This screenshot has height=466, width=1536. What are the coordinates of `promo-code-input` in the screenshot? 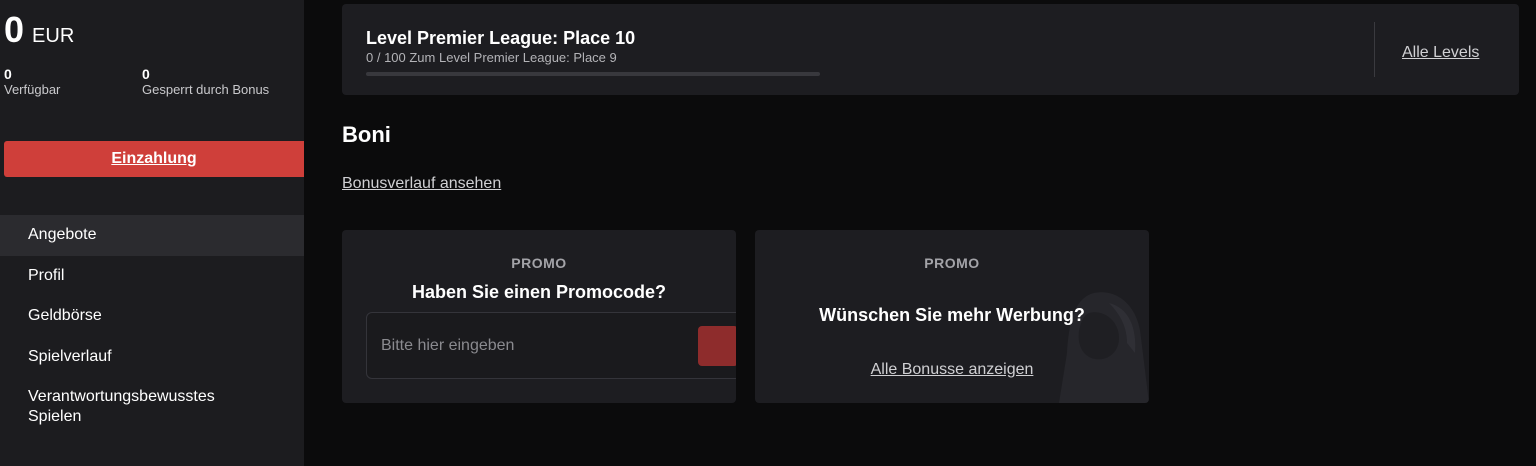 It's located at (527, 345).